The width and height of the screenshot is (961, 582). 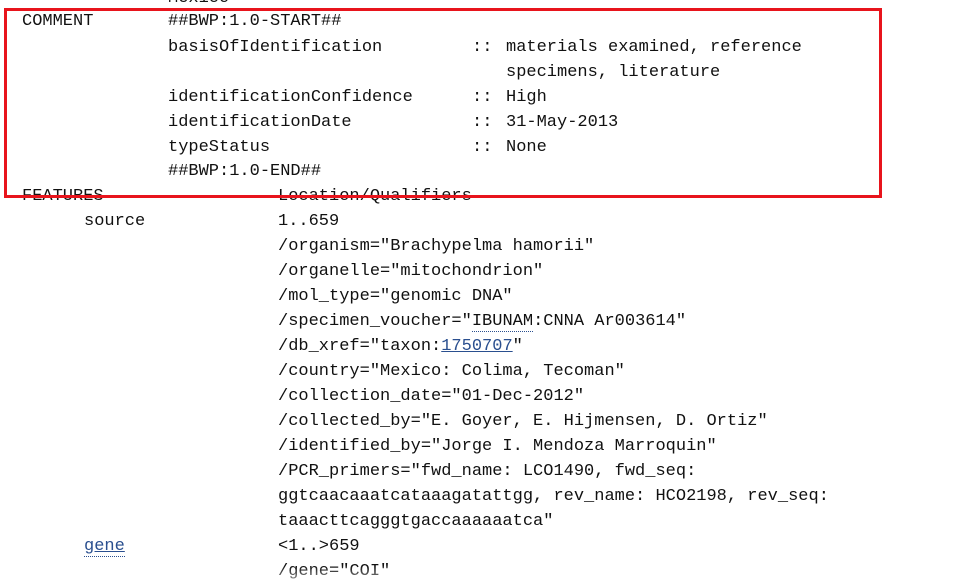 What do you see at coordinates (476, 346) in the screenshot?
I see `taxon-id-link: 1750707` at bounding box center [476, 346].